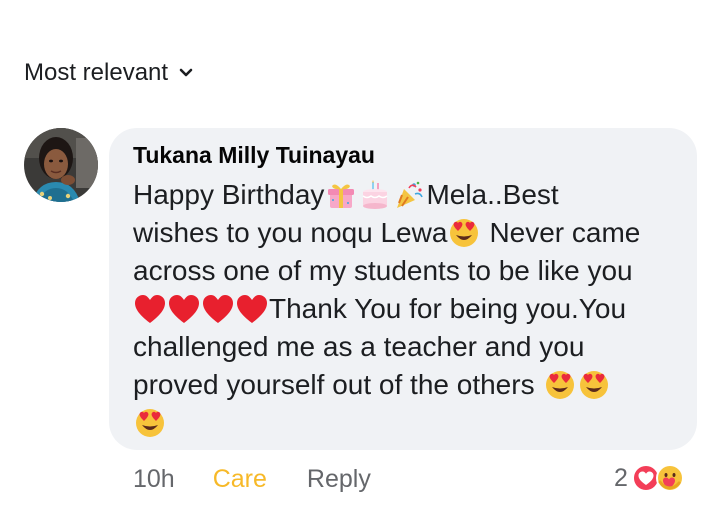 Image resolution: width=719 pixels, height=509 pixels. I want to click on care-reaction-button: Care, so click(240, 479).